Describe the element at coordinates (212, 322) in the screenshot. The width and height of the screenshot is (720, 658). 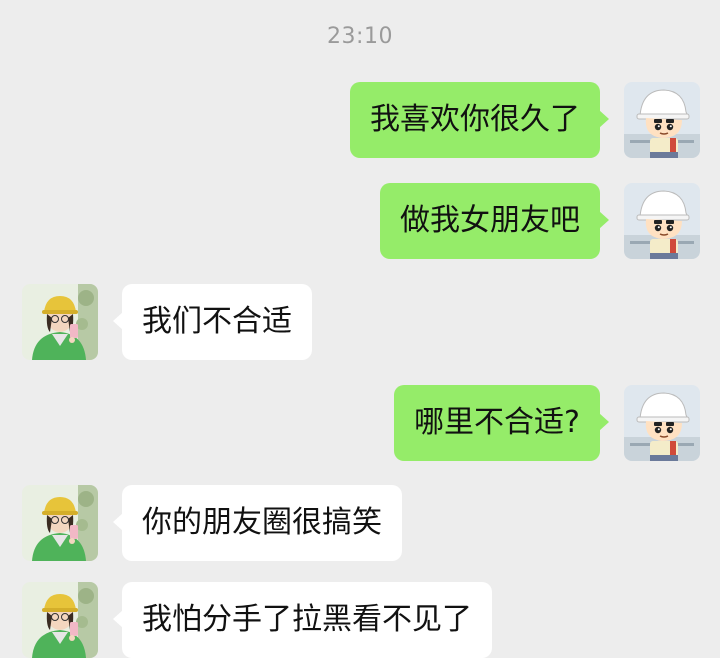
I see `their-message-bubble: 我们不合适` at that location.